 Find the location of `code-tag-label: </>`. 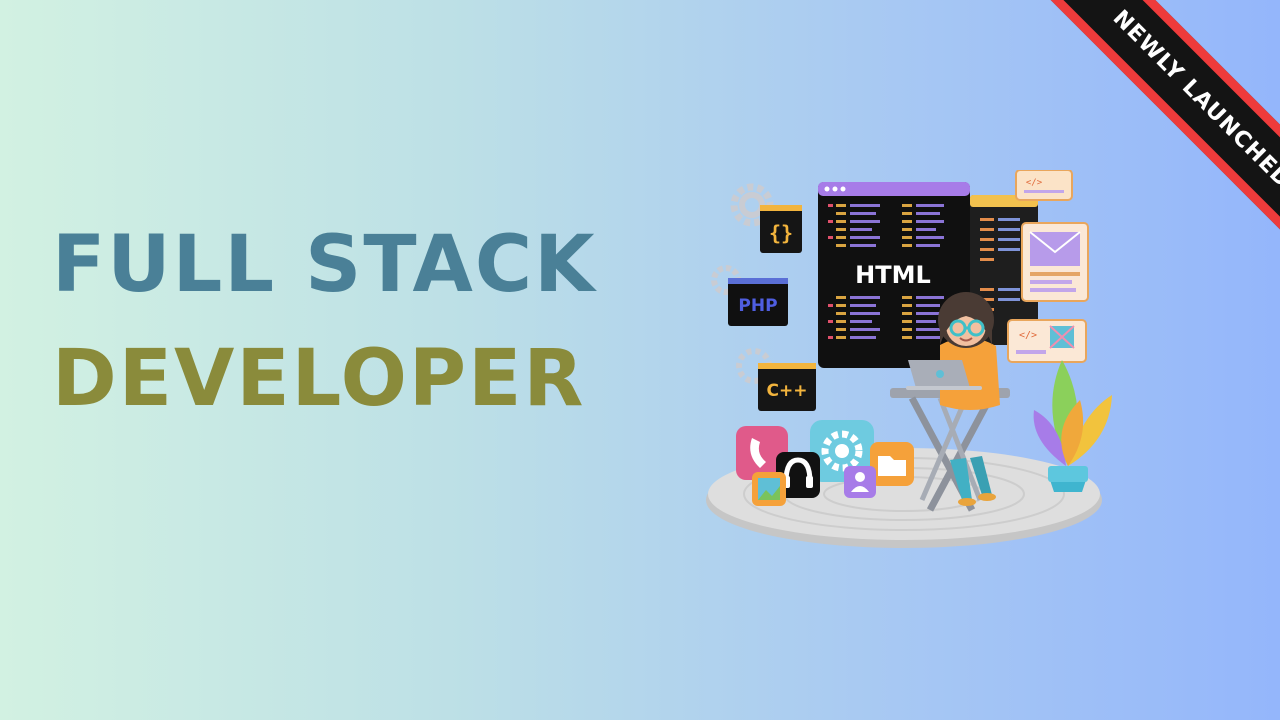

code-tag-label: </> is located at coordinates (1034, 183).